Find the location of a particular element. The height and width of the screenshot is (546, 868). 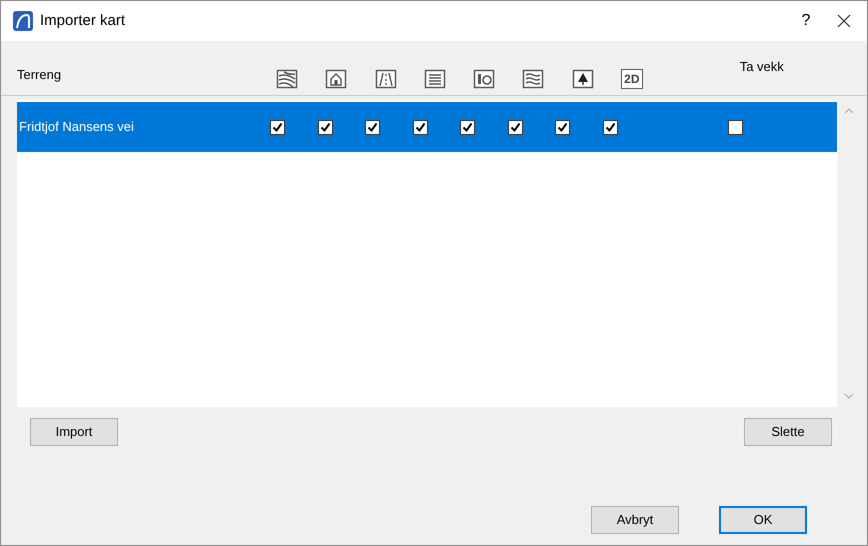

list-row: Fridtjof Nansens vei is located at coordinates (427, 127).